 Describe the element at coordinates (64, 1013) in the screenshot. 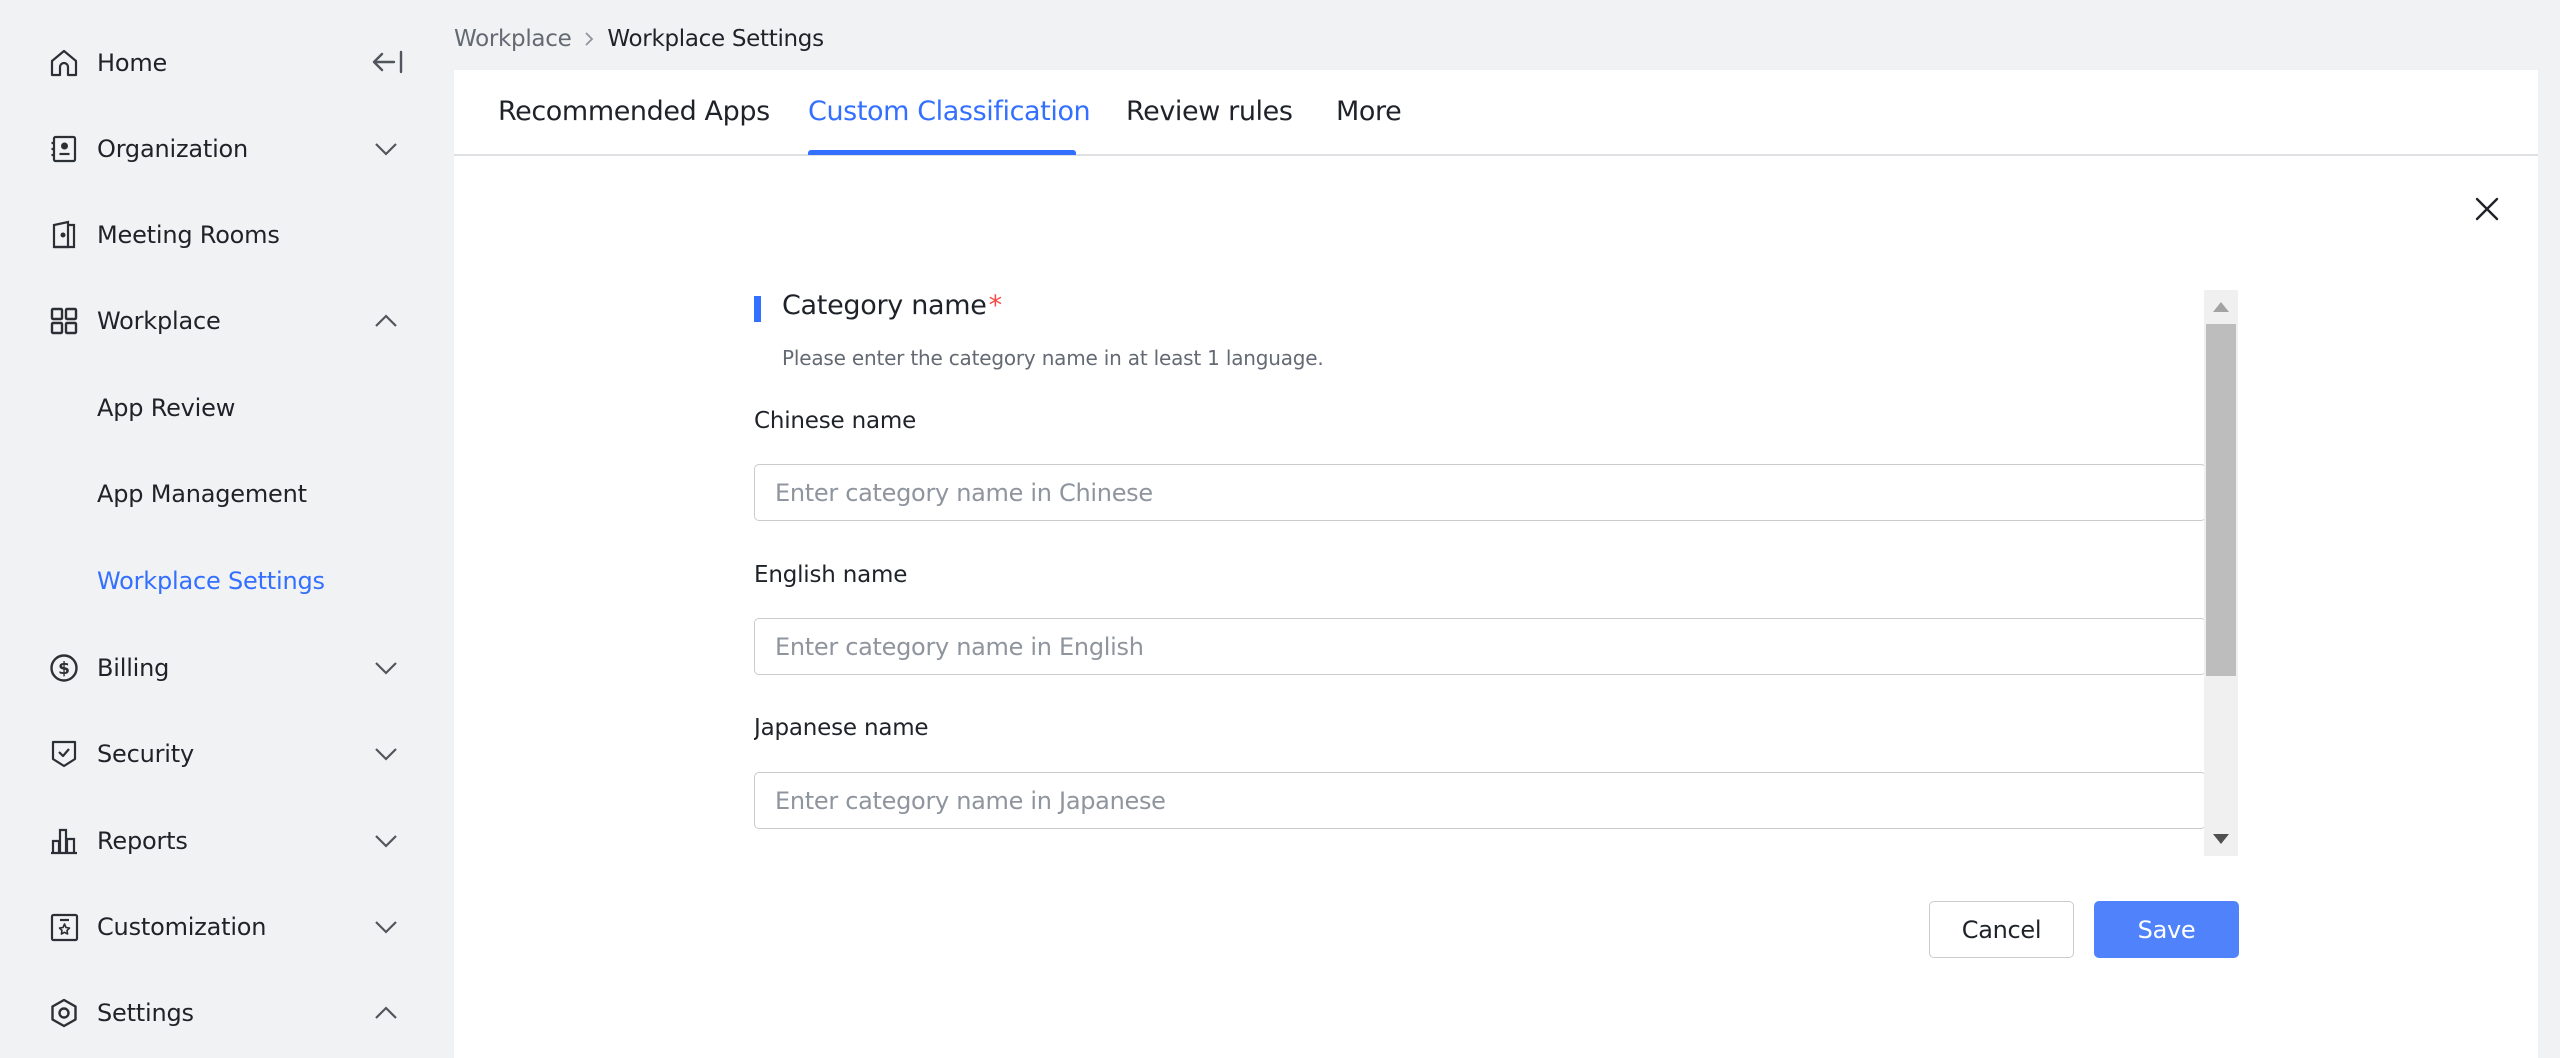

I see `hexagon-gear-icon` at that location.